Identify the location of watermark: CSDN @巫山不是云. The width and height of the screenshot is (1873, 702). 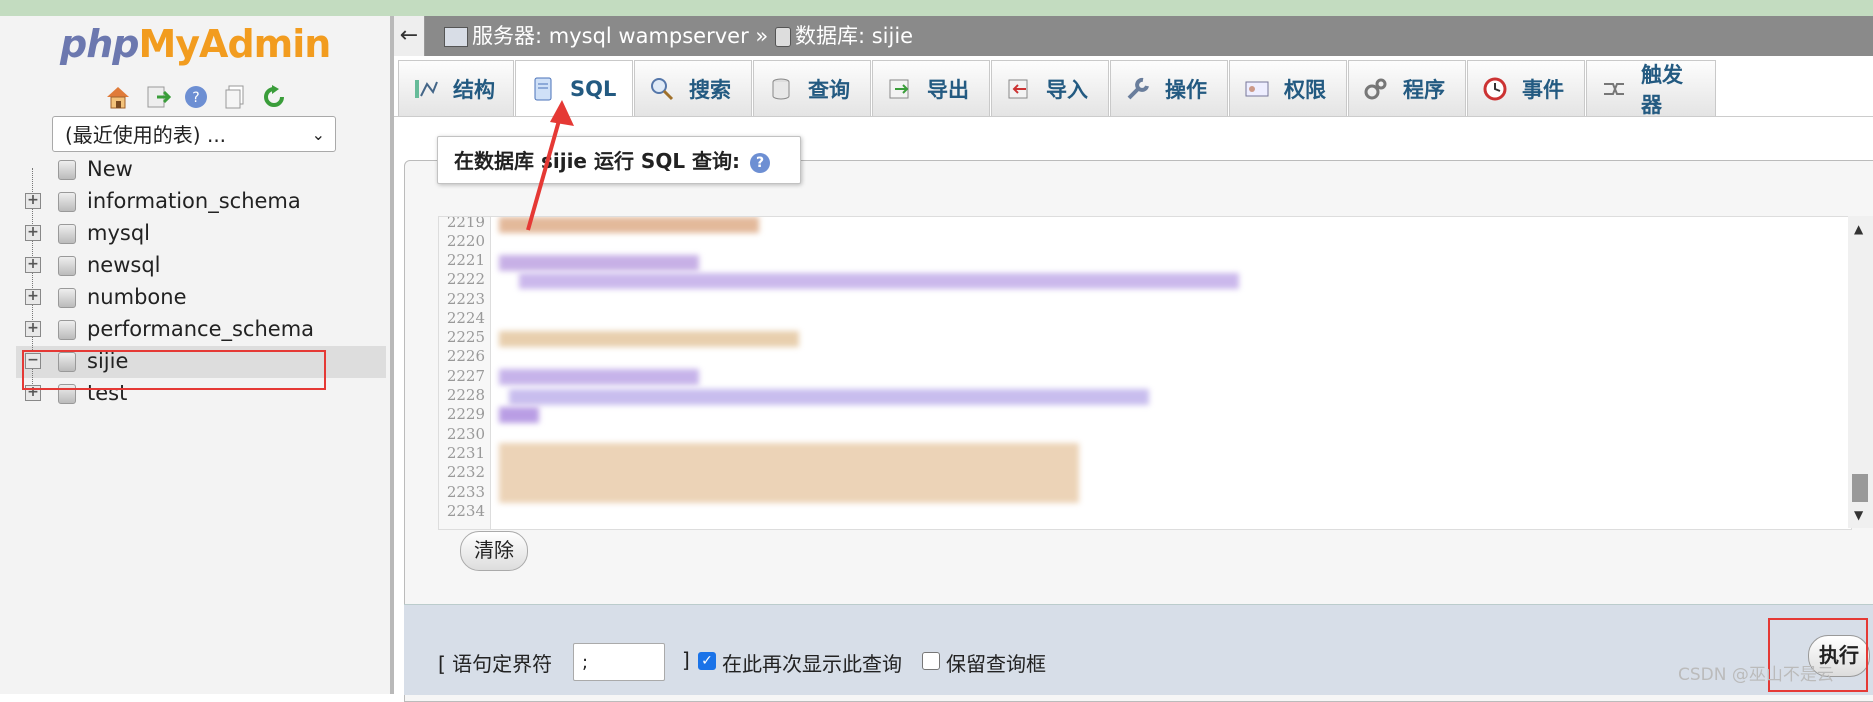
(1756, 675).